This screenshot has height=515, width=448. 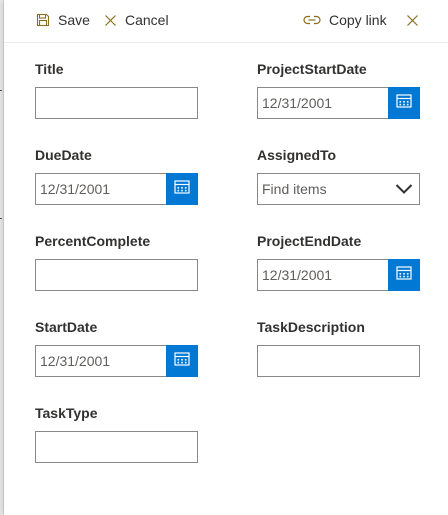 I want to click on start-date-picker, so click(x=116, y=361).